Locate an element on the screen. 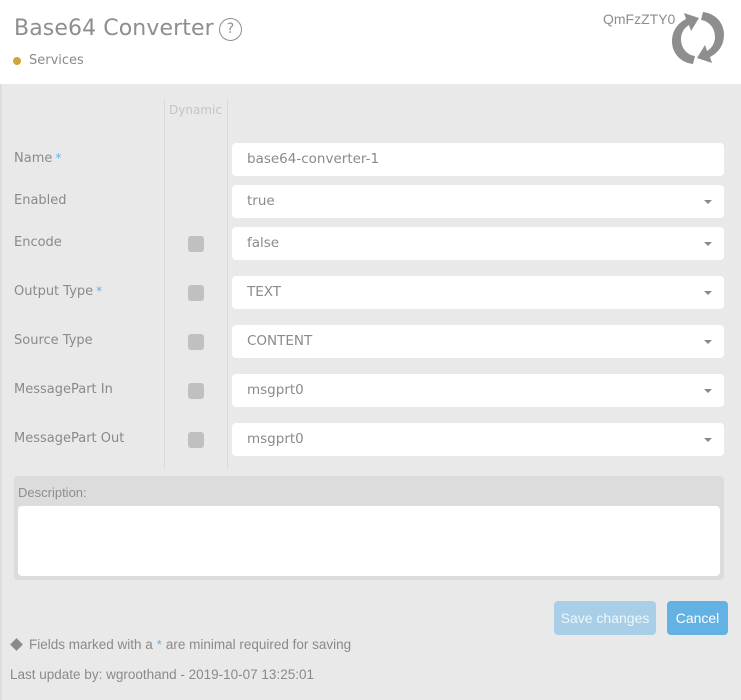 The image size is (741, 700). note-prefix: Fields marked with a is located at coordinates (91, 644).